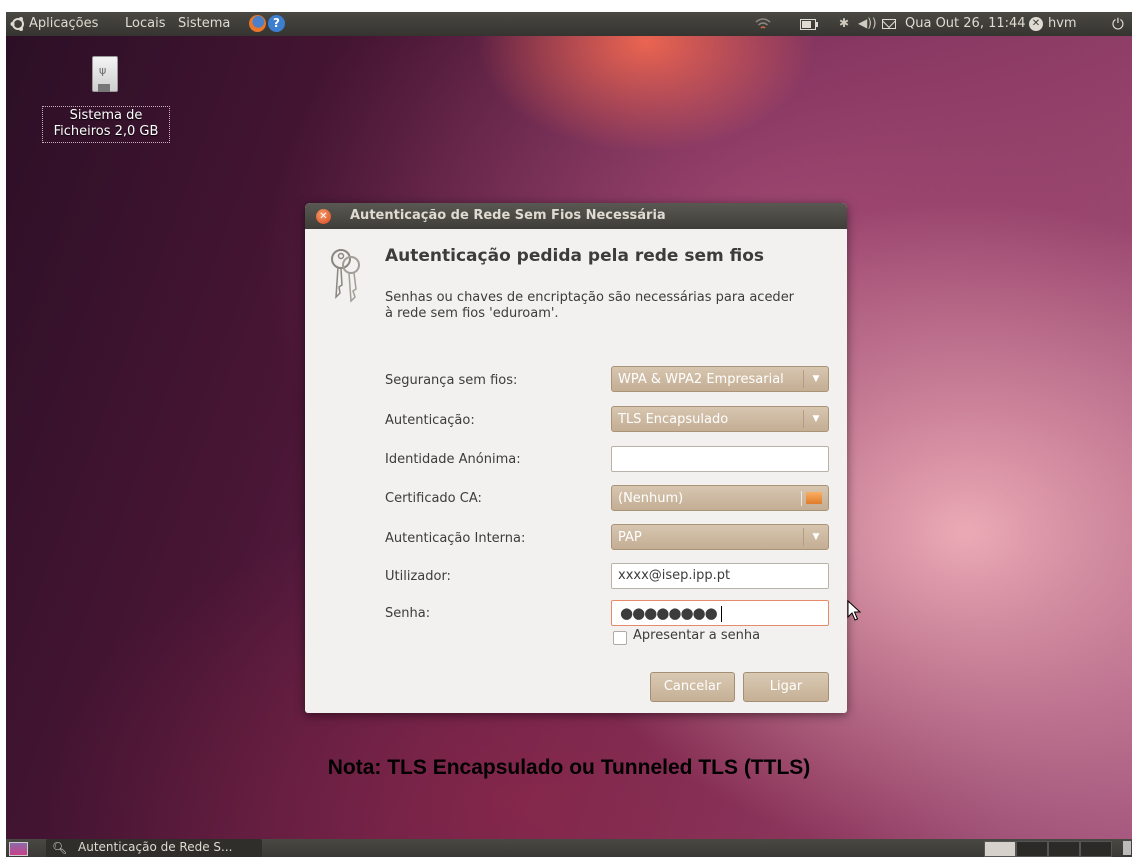 This screenshot has width=1132, height=857. What do you see at coordinates (453, 459) in the screenshot?
I see `anon-identity-label: Identidade Anónima:` at bounding box center [453, 459].